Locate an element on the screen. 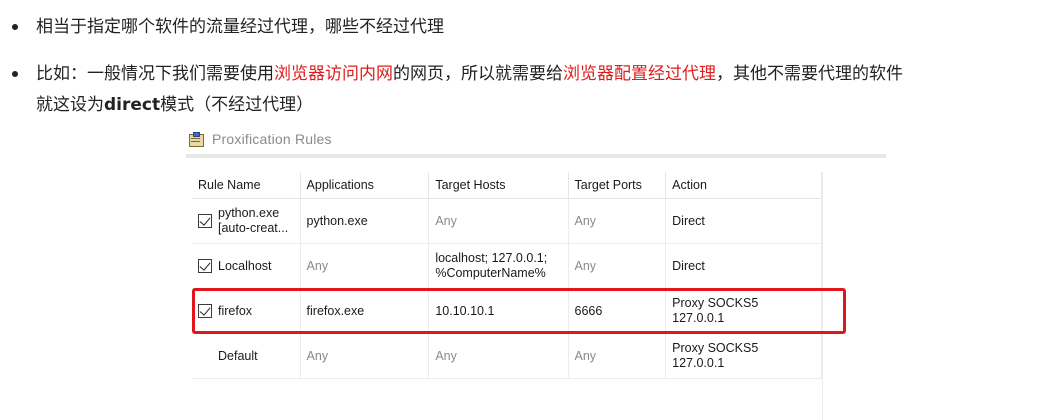  bullet-1-text: 相当于指定哪个软件的流量经过代理，哪些不经过代理 is located at coordinates (240, 27).